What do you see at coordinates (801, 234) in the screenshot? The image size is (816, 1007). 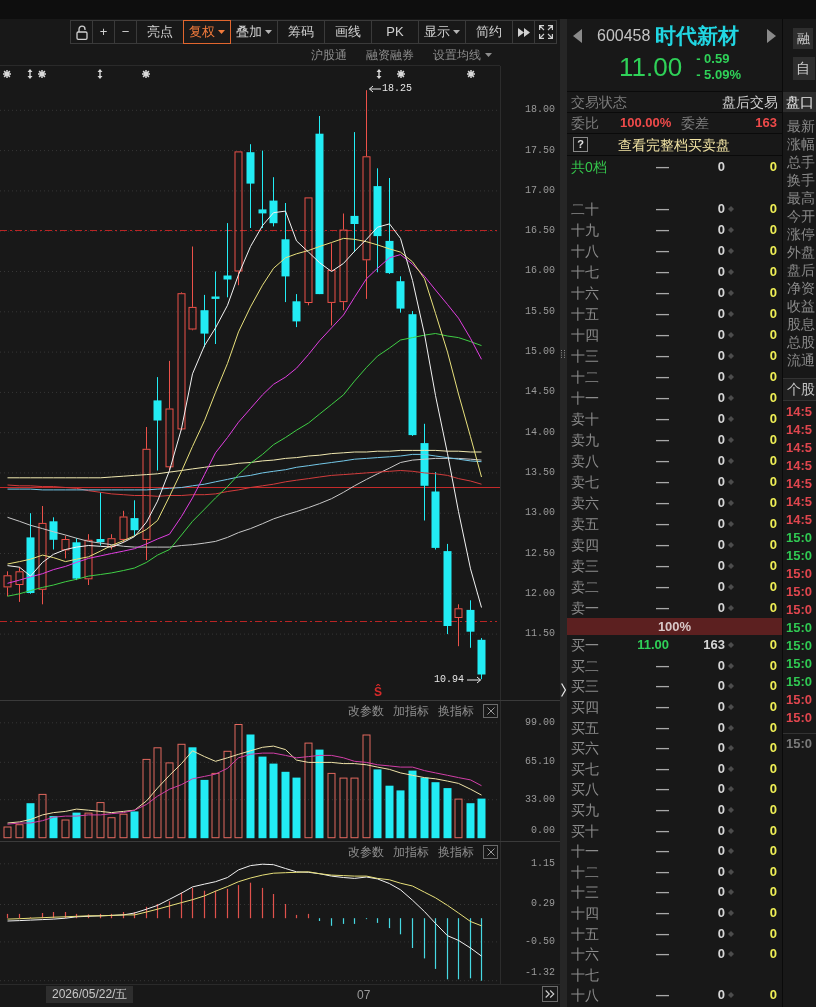 I see `quote-field-label: 涨停` at bounding box center [801, 234].